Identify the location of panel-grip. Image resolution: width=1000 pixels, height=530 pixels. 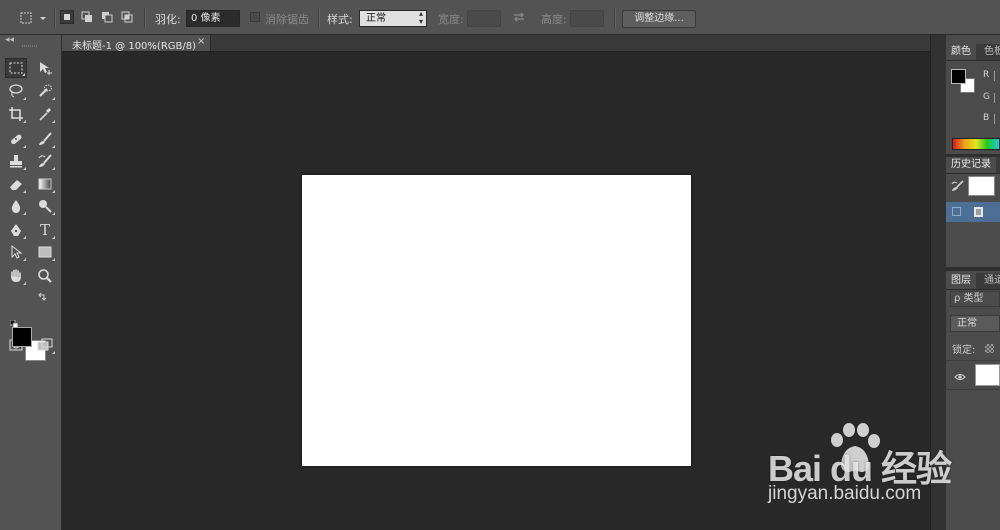
(30, 46).